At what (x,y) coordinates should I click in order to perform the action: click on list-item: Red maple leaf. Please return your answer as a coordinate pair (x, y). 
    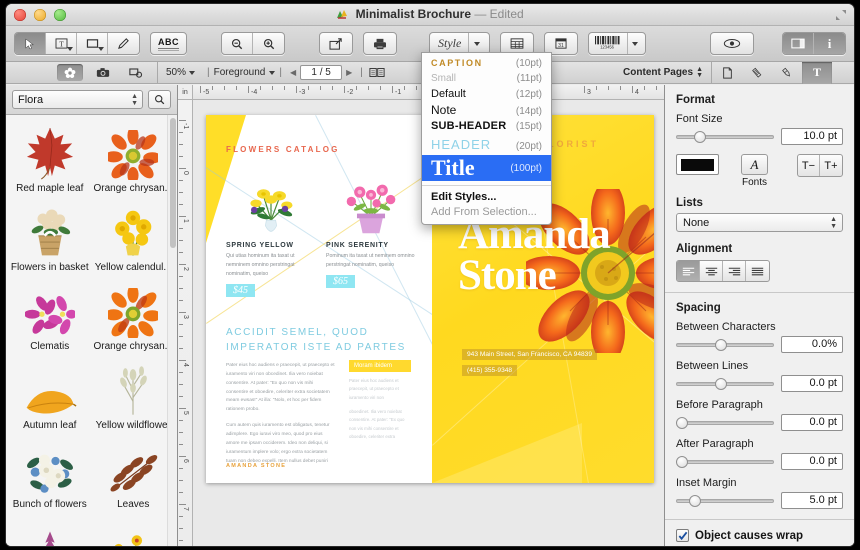
    Looking at the image, I should click on (50, 160).